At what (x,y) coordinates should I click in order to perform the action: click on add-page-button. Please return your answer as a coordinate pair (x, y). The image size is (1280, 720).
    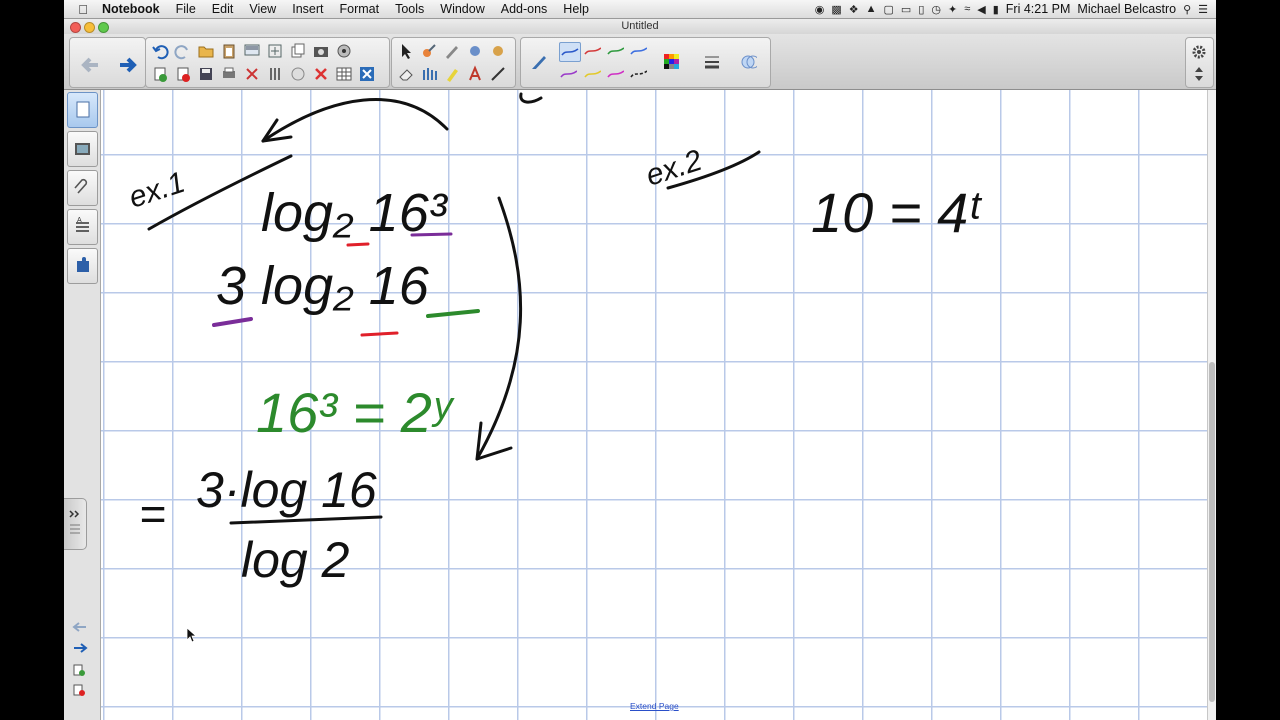
    Looking at the image, I should click on (160, 74).